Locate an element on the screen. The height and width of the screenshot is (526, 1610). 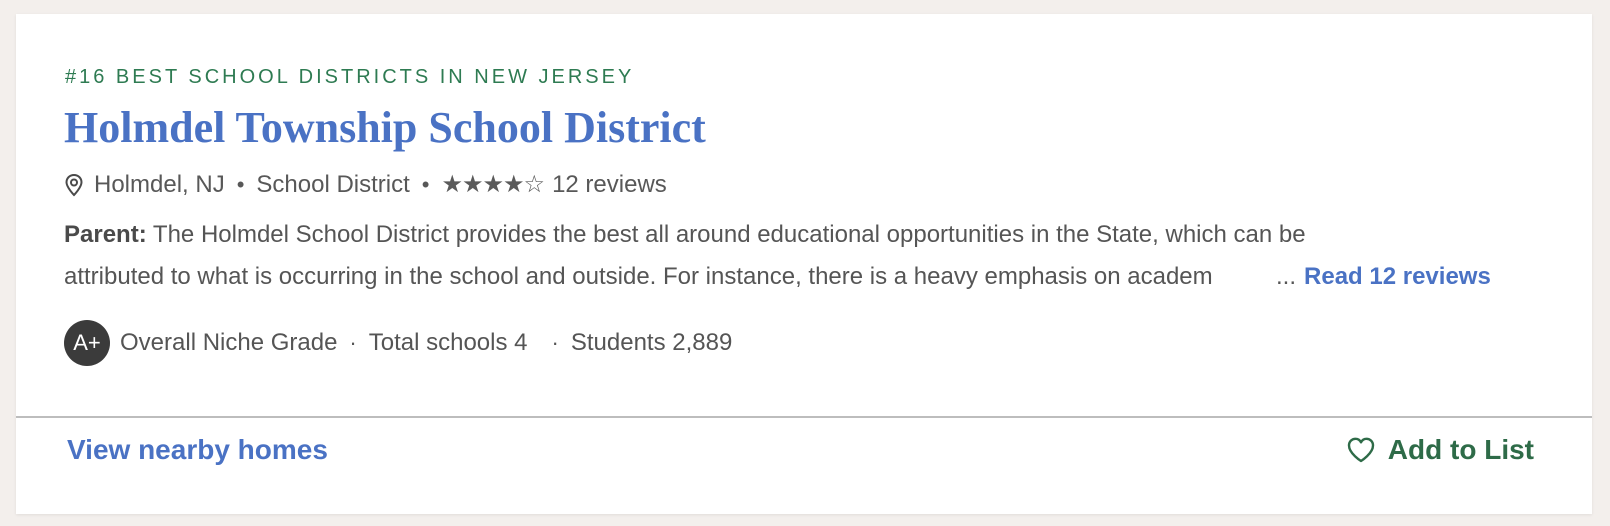
students-count: Students 2,889 is located at coordinates (651, 342).